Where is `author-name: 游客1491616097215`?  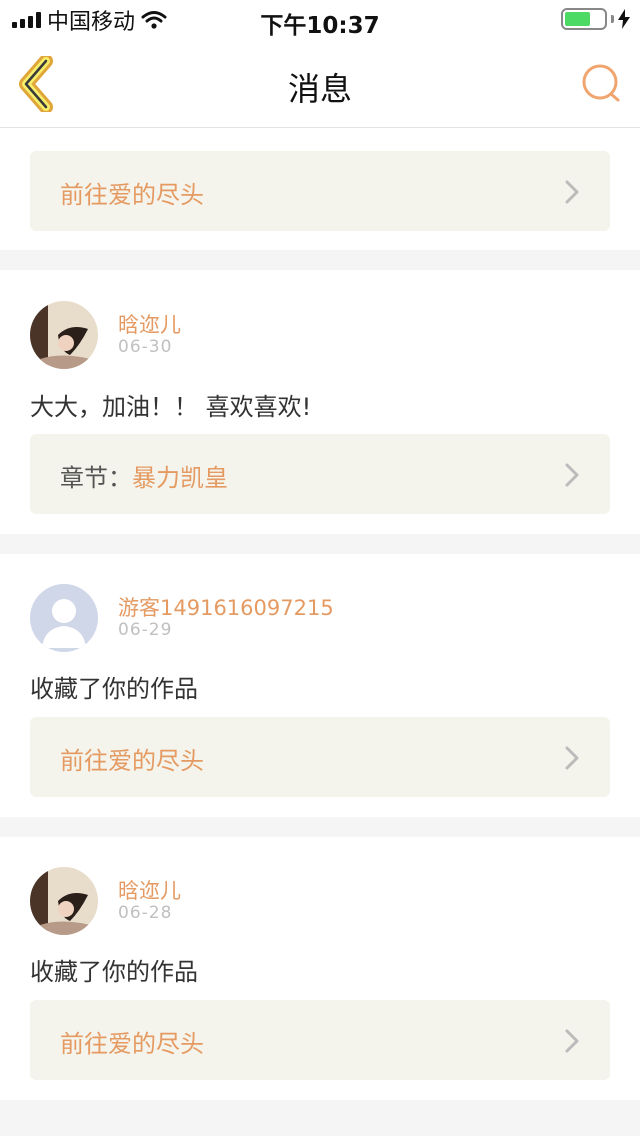 author-name: 游客1491616097215 is located at coordinates (226, 607).